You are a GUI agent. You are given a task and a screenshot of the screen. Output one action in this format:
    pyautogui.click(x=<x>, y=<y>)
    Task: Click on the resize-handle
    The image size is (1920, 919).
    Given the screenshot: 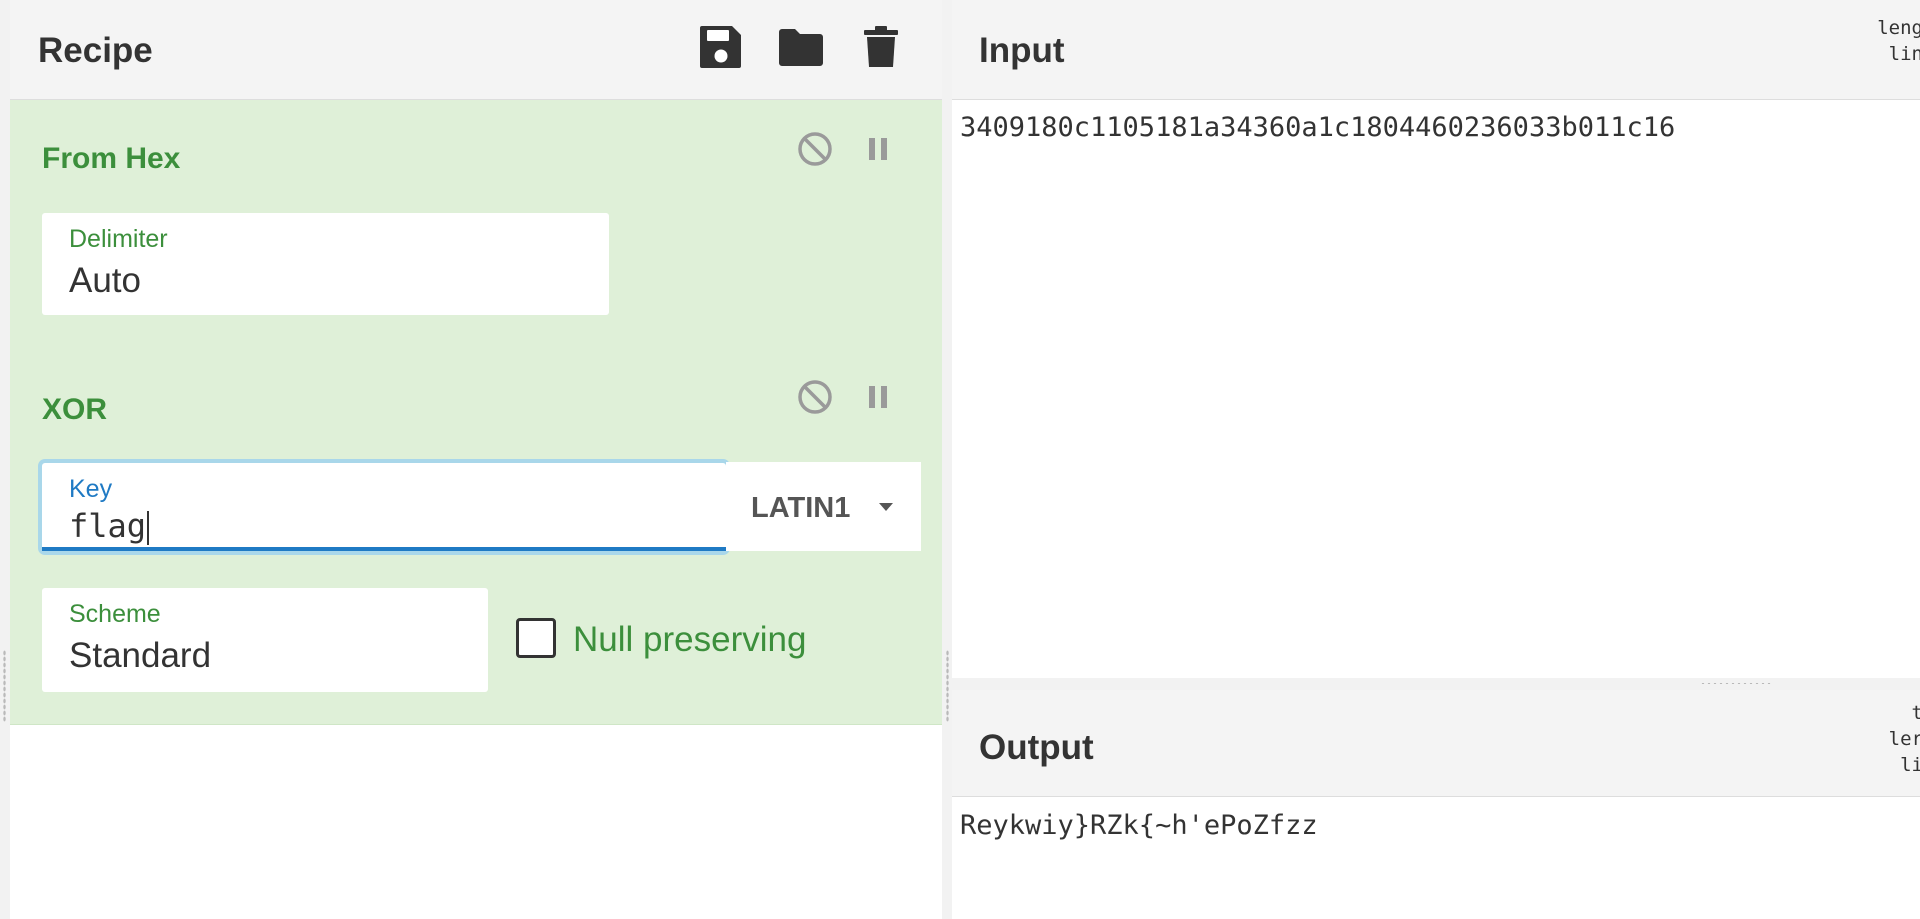 What is the action you would take?
    pyautogui.click(x=4, y=686)
    